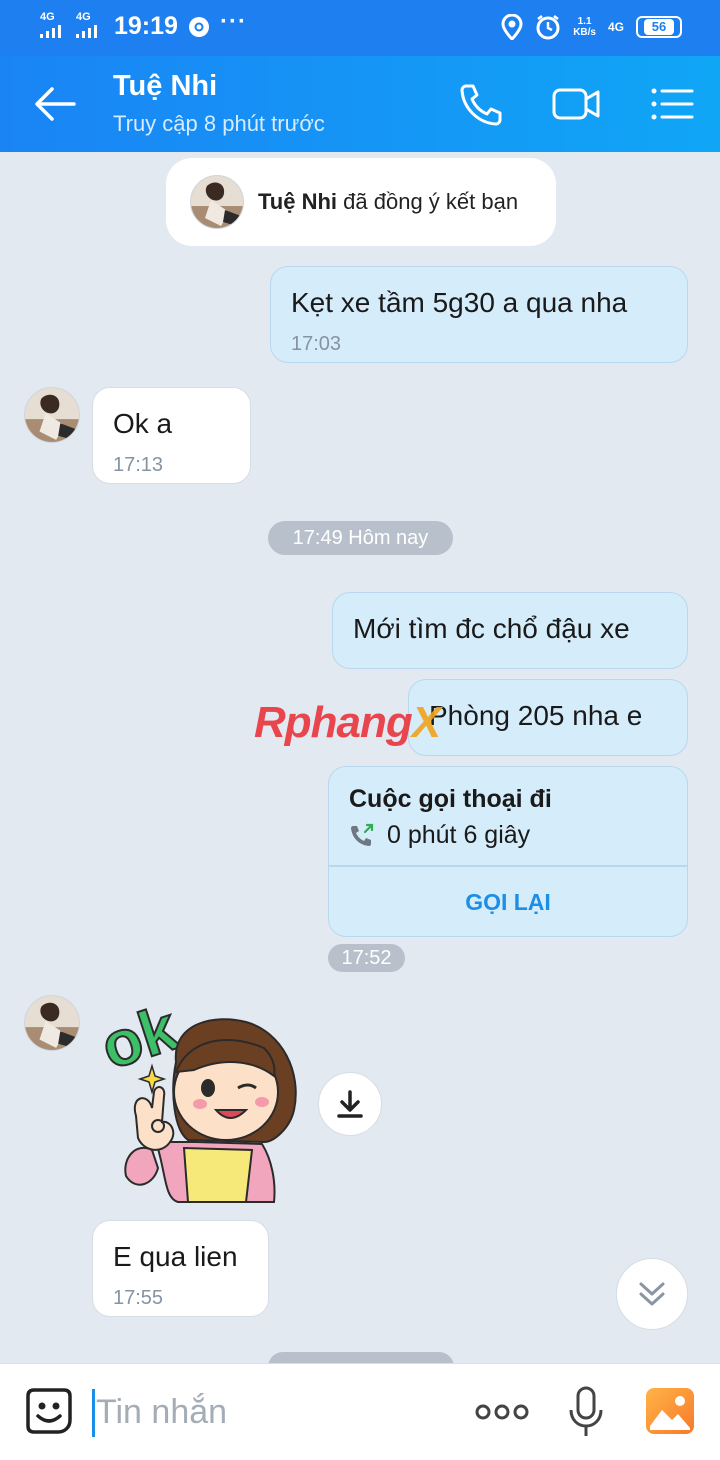  What do you see at coordinates (219, 123) in the screenshot?
I see `last-seen-status: Truy cập 8 phút trước` at bounding box center [219, 123].